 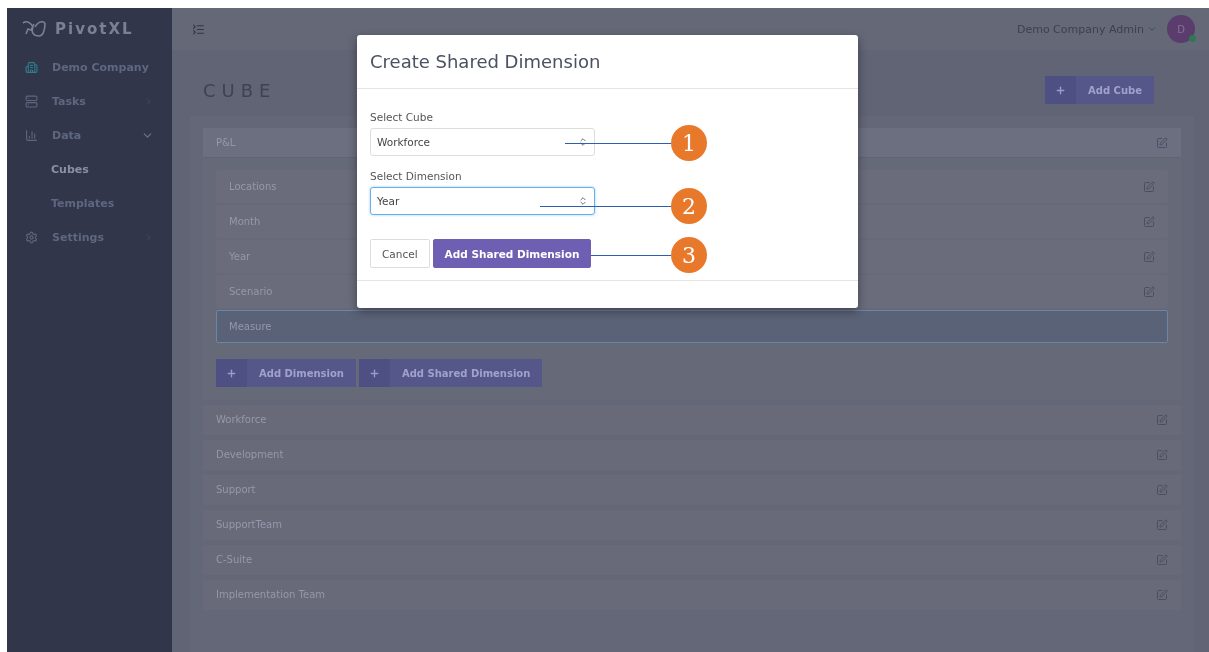 I want to click on field-label: Select Dimension, so click(x=416, y=176).